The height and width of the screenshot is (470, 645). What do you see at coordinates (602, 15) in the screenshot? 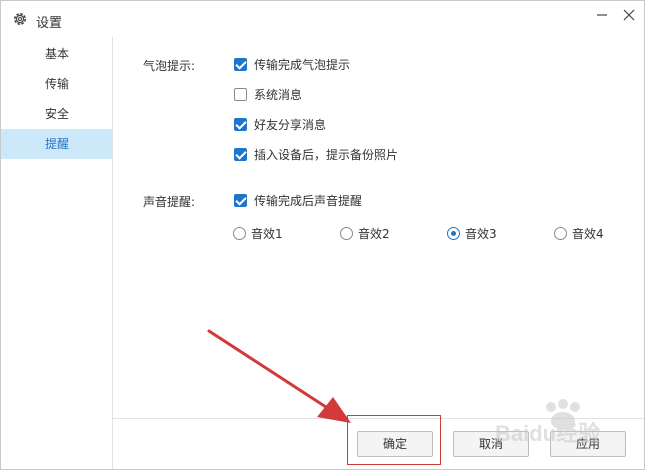
I see `minimize-icon` at bounding box center [602, 15].